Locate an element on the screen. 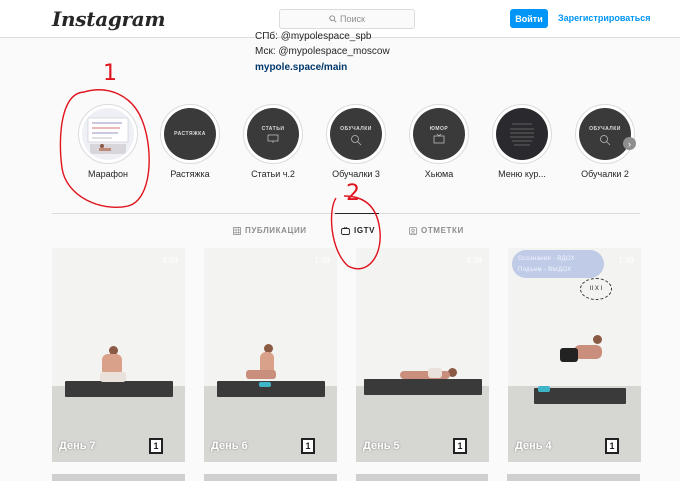 The width and height of the screenshot is (680, 481). igtv-video-tile: 4:38 День 5 1 is located at coordinates (422, 355).